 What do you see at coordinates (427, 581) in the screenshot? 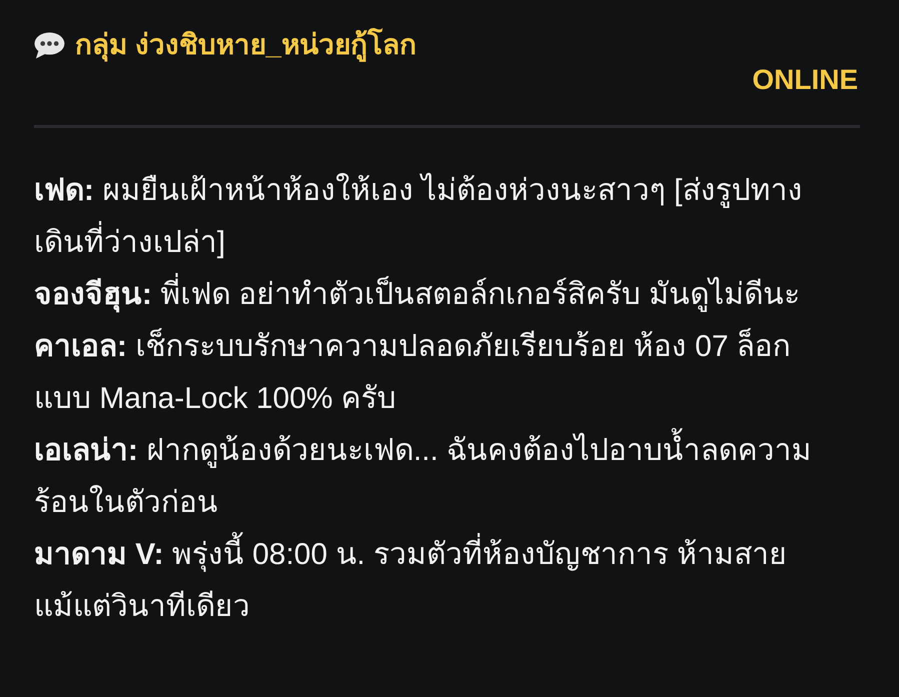
I see `chat-message: มาดาม V: พรุ่งนี้ 08:00 น. รวมตัวที่ห้องบัญชาการ ห้ามสายแม้แต่วินาทีเดียว` at bounding box center [427, 581].